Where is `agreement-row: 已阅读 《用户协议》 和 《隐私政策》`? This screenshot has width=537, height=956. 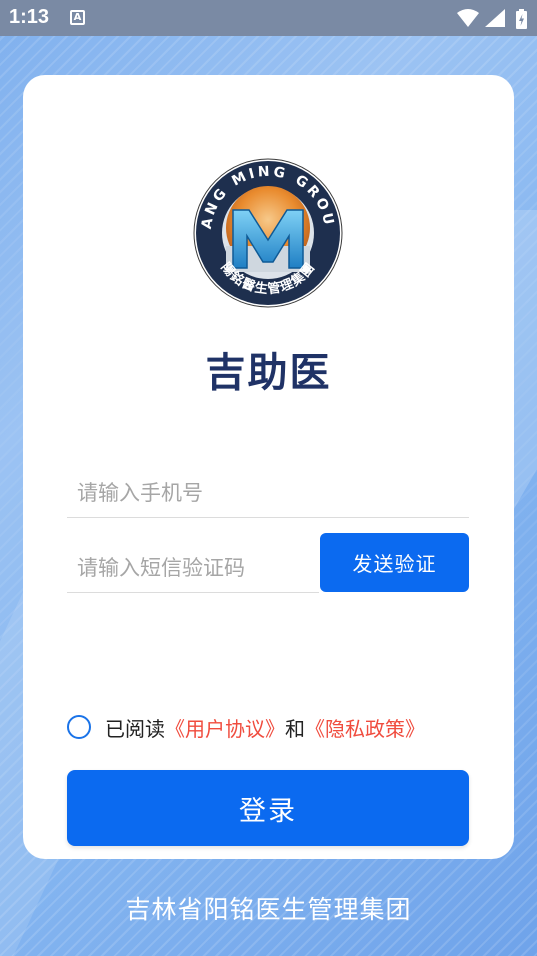 agreement-row: 已阅读 《用户协议》 和 《隐私政策》 is located at coordinates (246, 727).